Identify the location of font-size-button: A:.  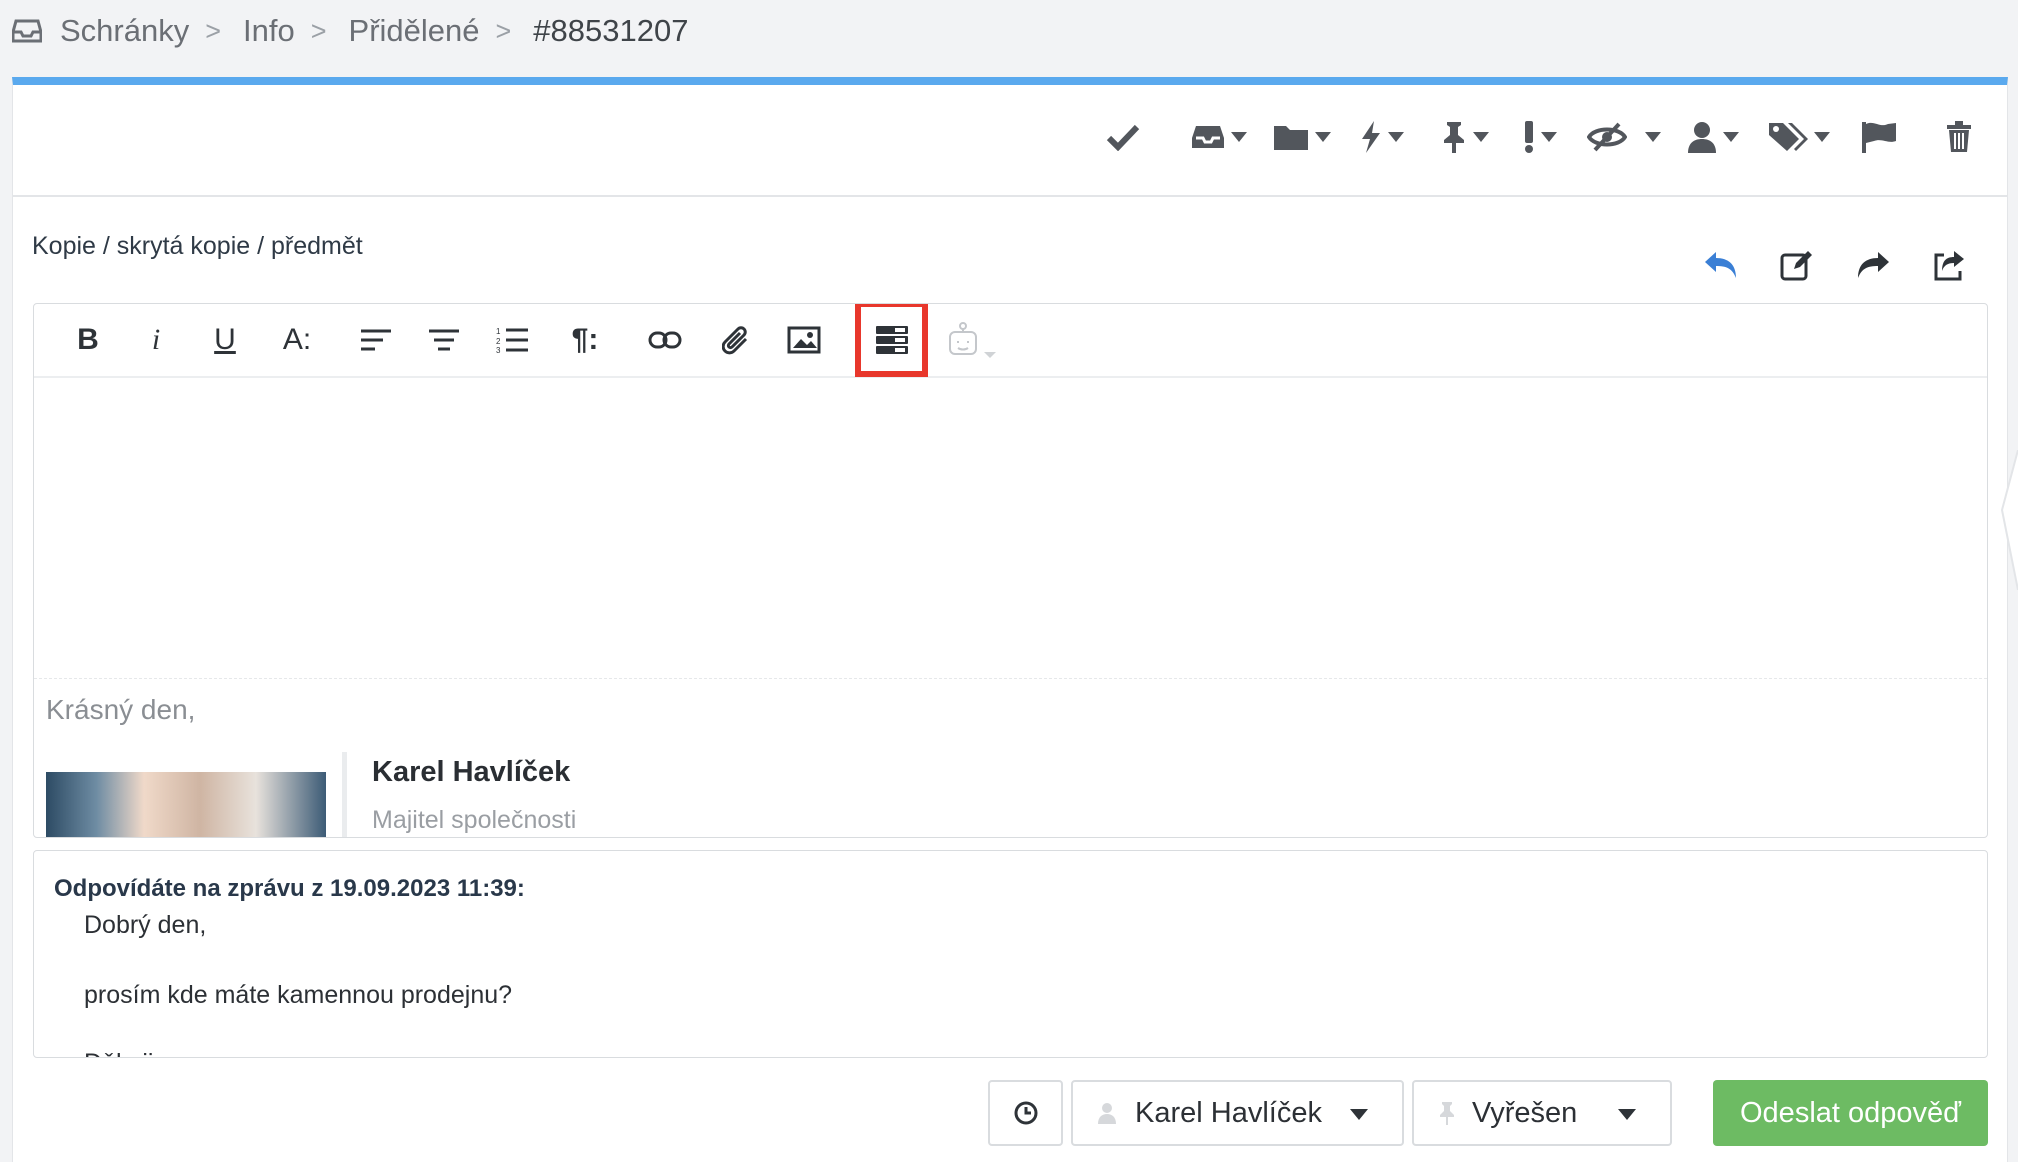
(297, 340).